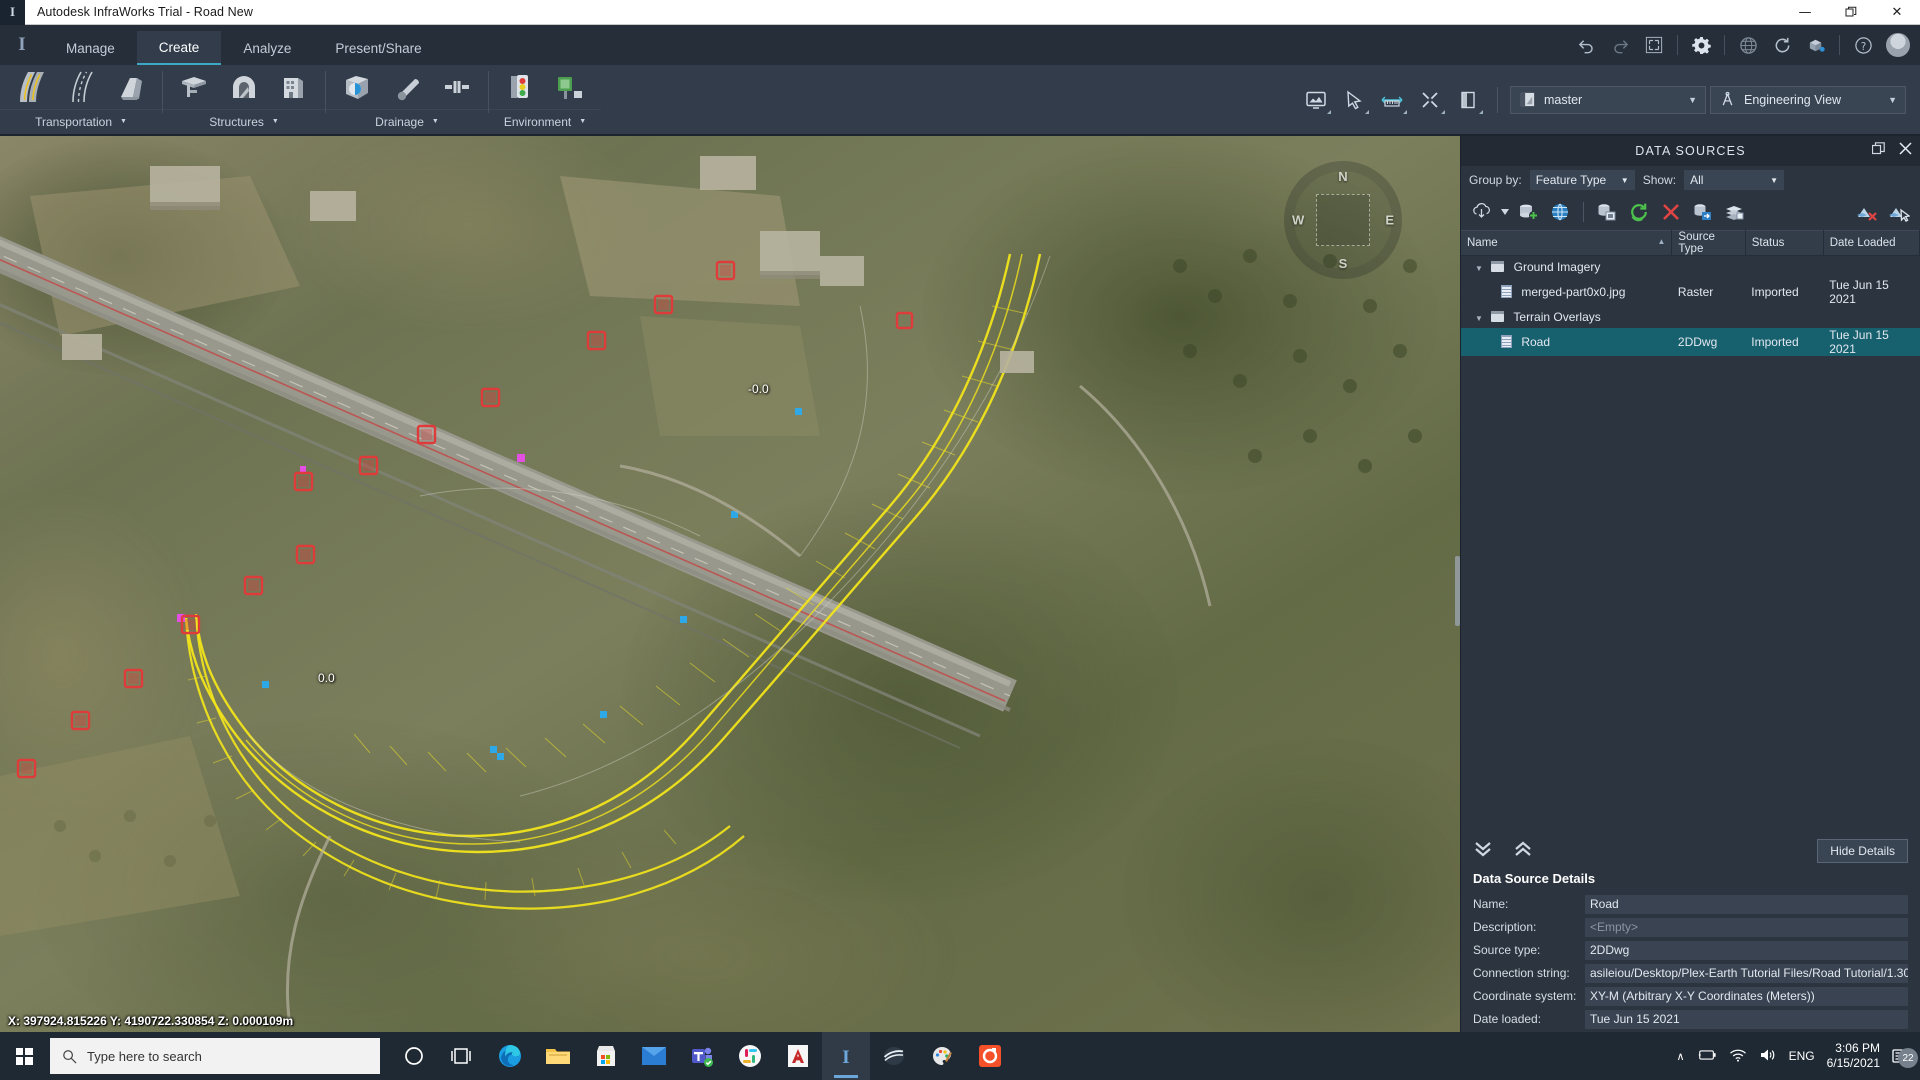 This screenshot has width=1920, height=1080. What do you see at coordinates (750, 1056) in the screenshot?
I see `slack-icon` at bounding box center [750, 1056].